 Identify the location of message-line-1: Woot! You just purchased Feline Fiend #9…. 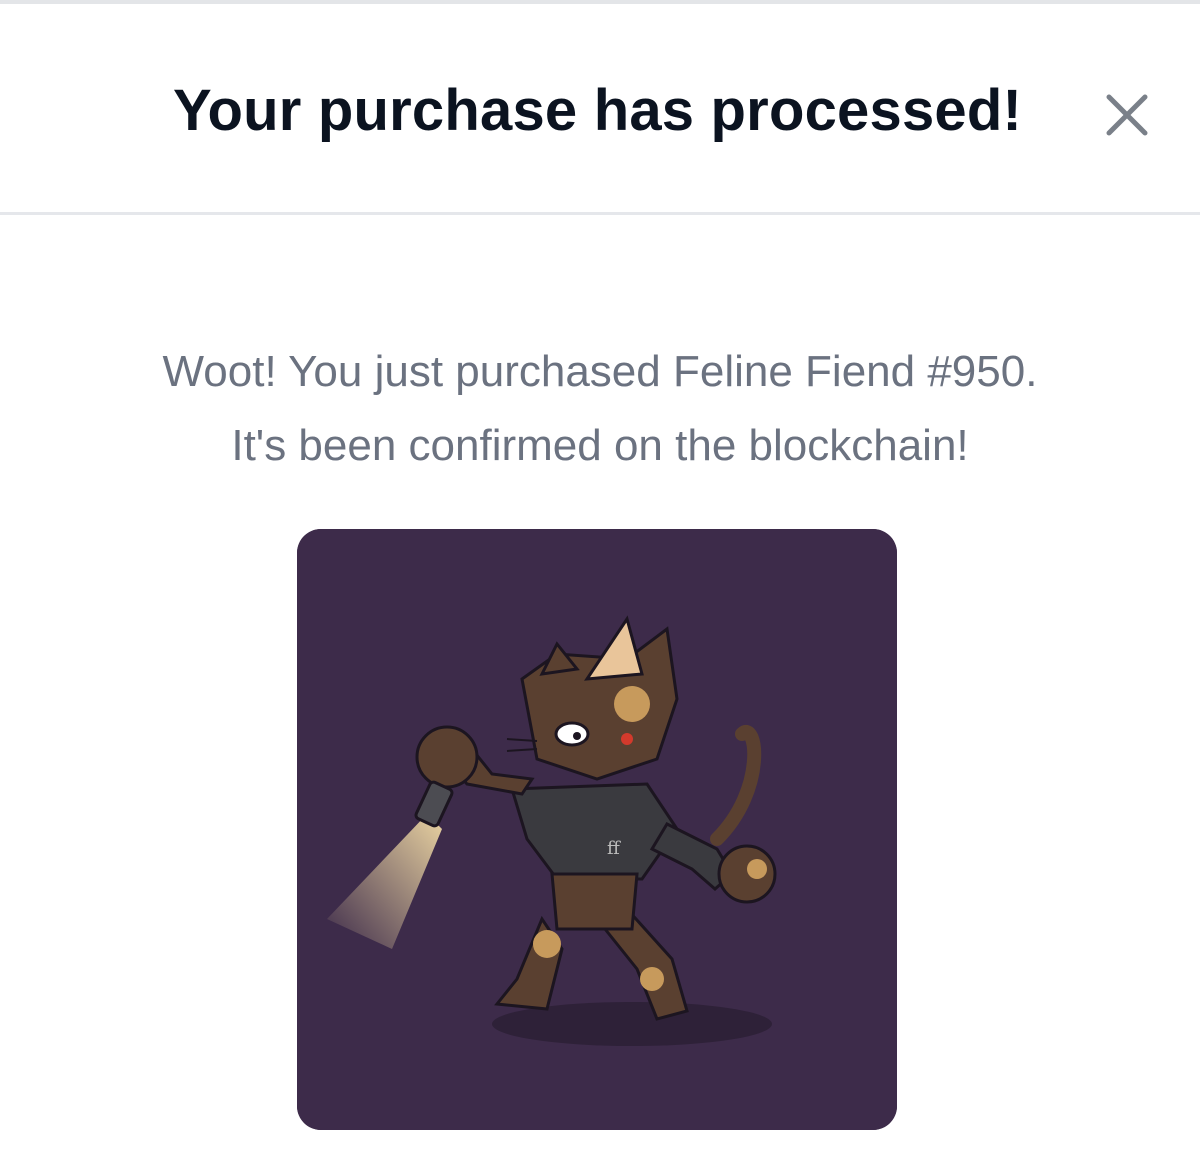
(600, 371).